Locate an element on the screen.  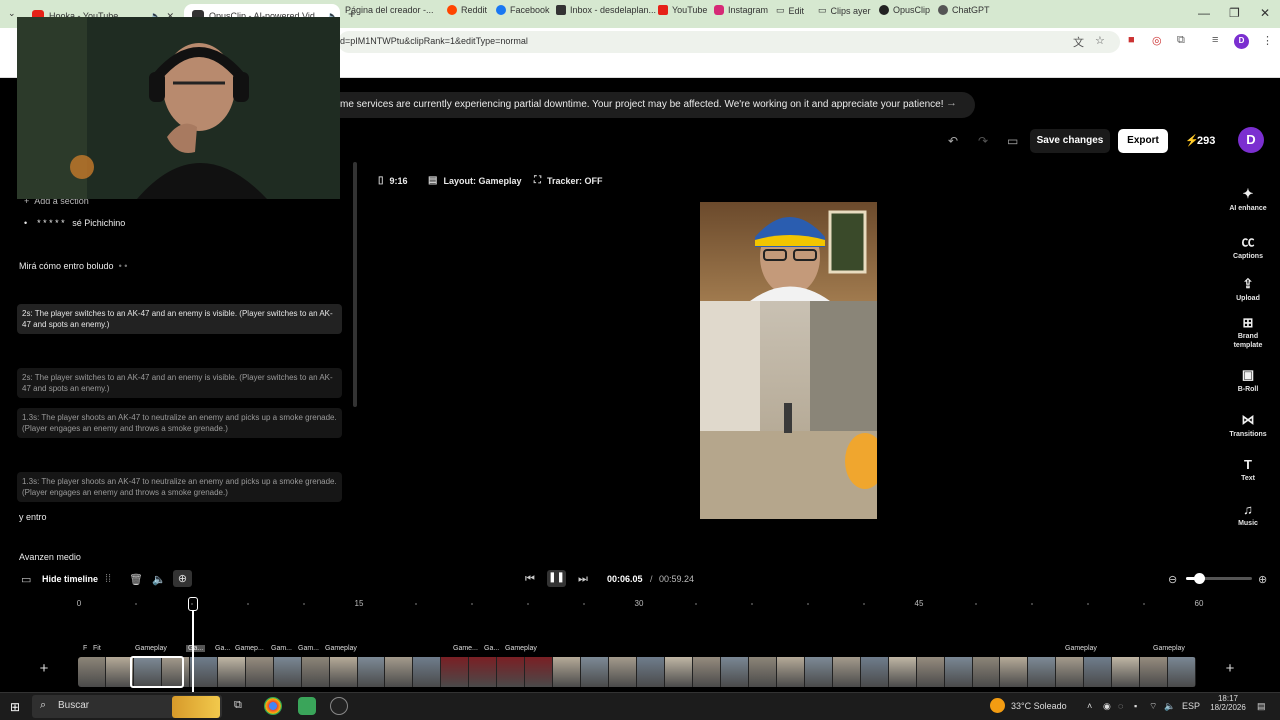
tray-icon: ▪ is located at coordinates (1135, 706).